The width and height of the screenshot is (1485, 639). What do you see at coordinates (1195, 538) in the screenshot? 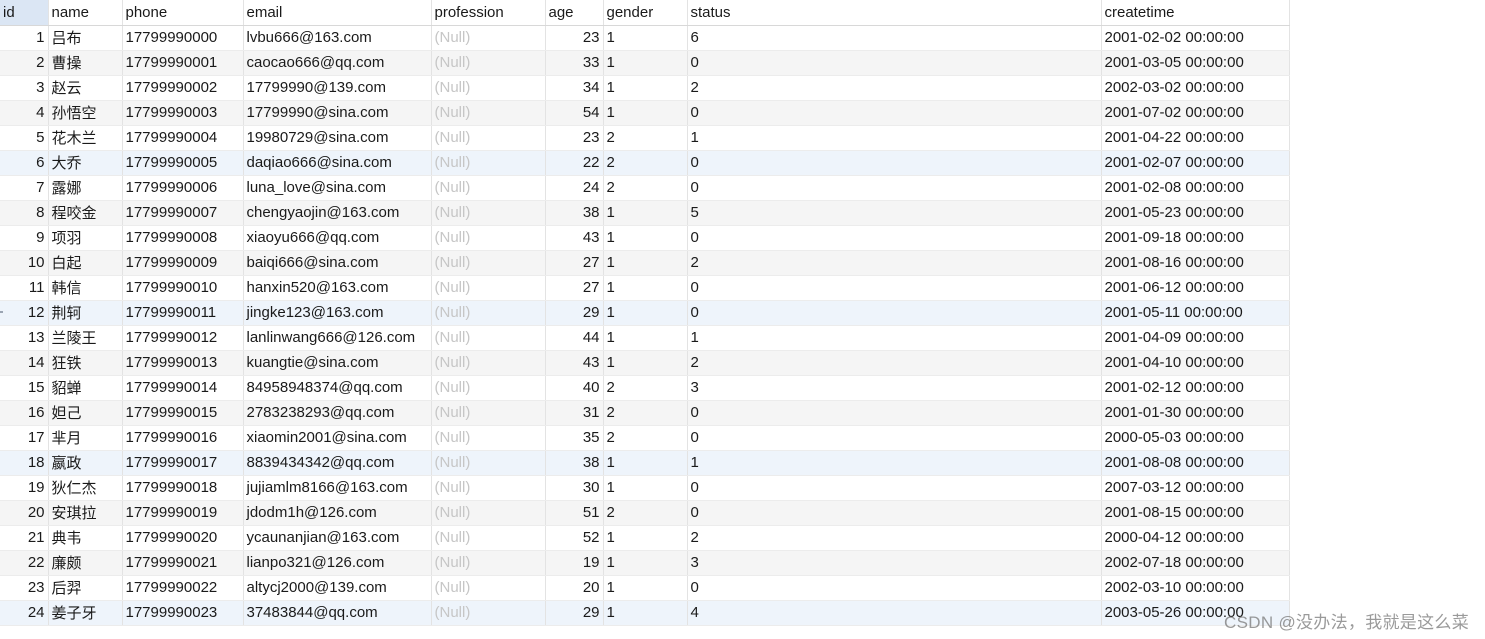
I see `cell-createtime: 2000-04-12 00:00:00` at bounding box center [1195, 538].